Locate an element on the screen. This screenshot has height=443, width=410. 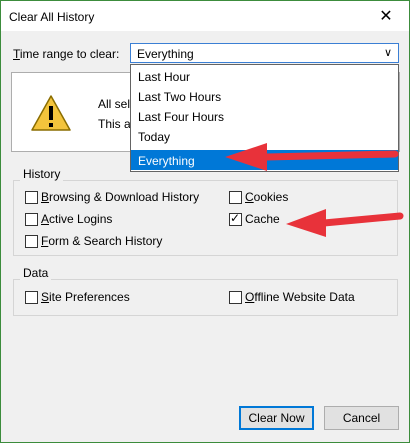
annotation-arrow-everything is located at coordinates (312, 157).